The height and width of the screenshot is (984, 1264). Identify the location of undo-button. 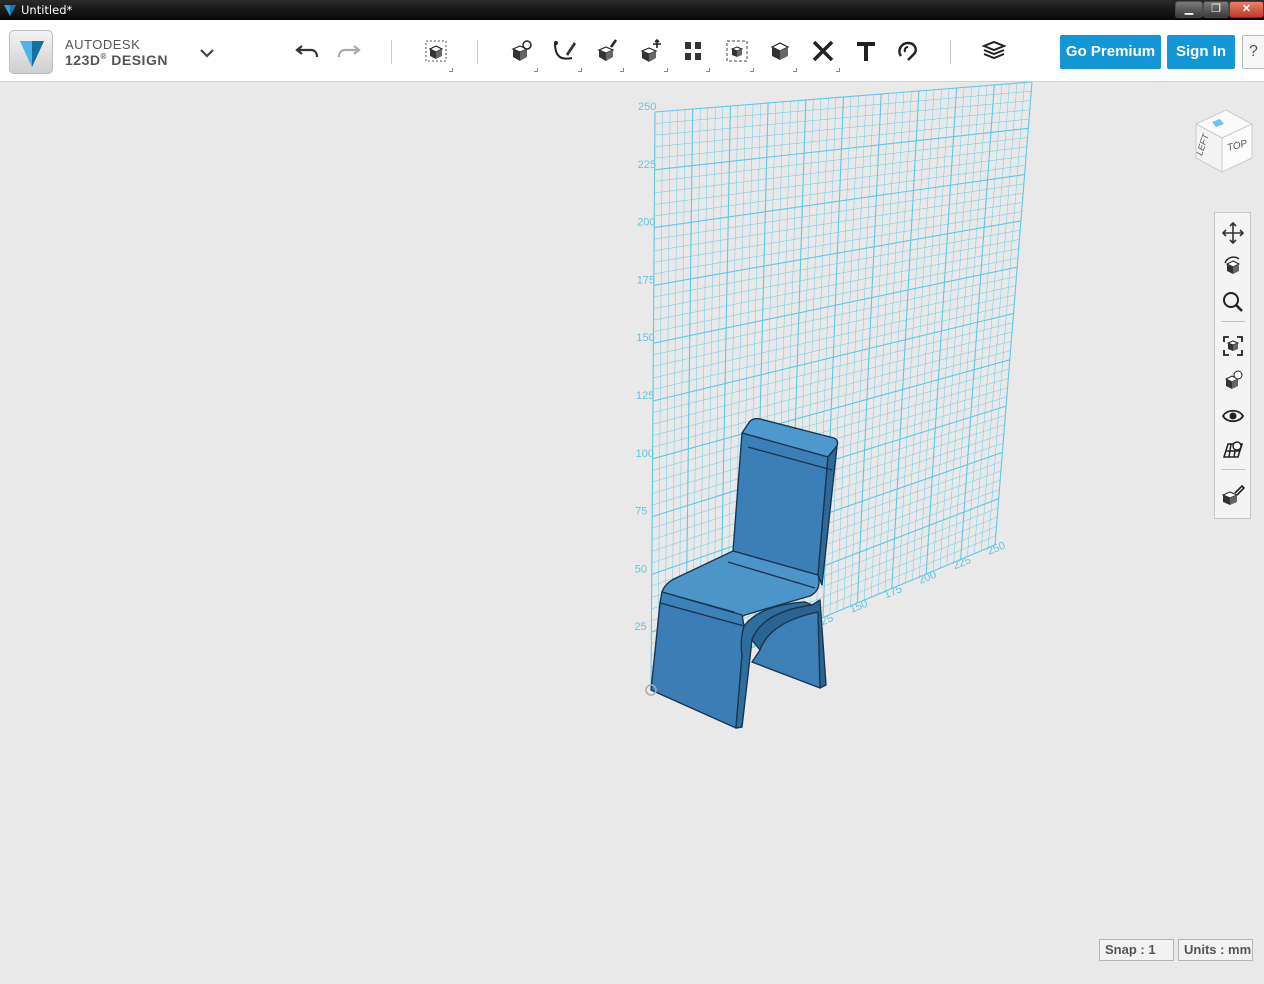
(307, 51).